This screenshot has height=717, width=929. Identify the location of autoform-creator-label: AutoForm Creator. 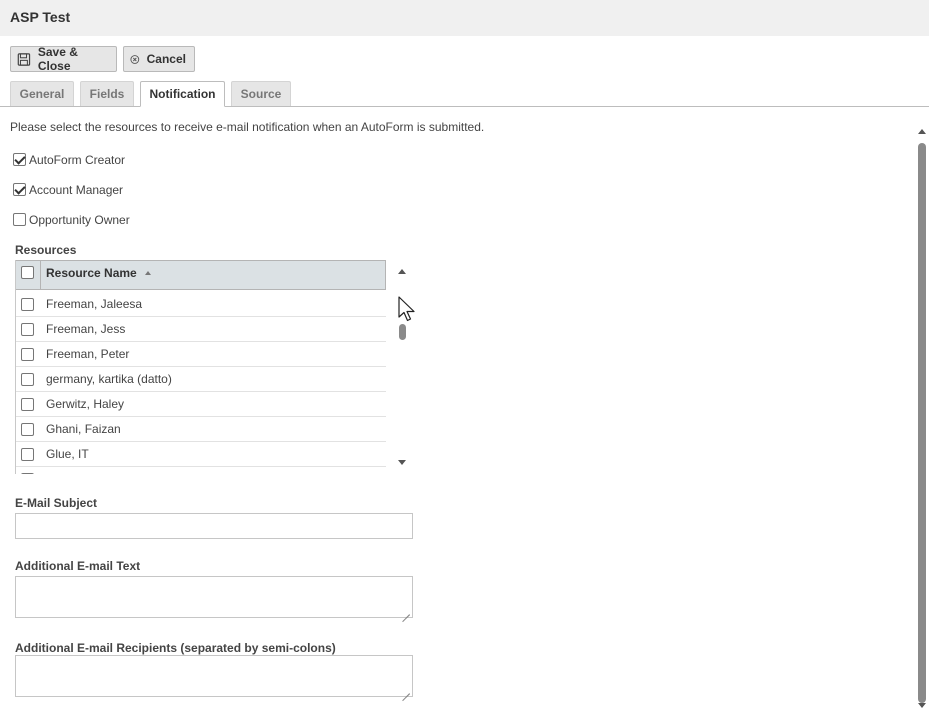
(77, 160).